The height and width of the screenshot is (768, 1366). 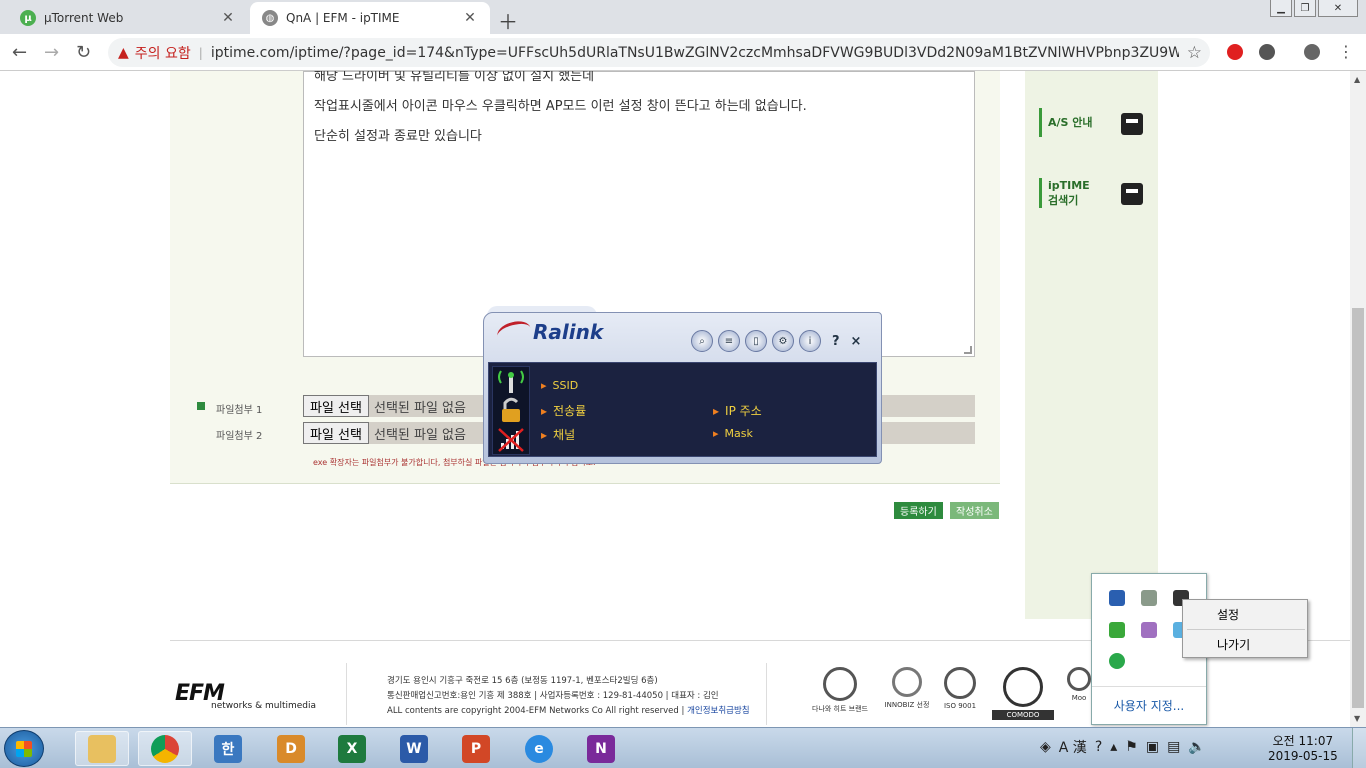 I want to click on minimize-button: ▁, so click(x=1281, y=8).